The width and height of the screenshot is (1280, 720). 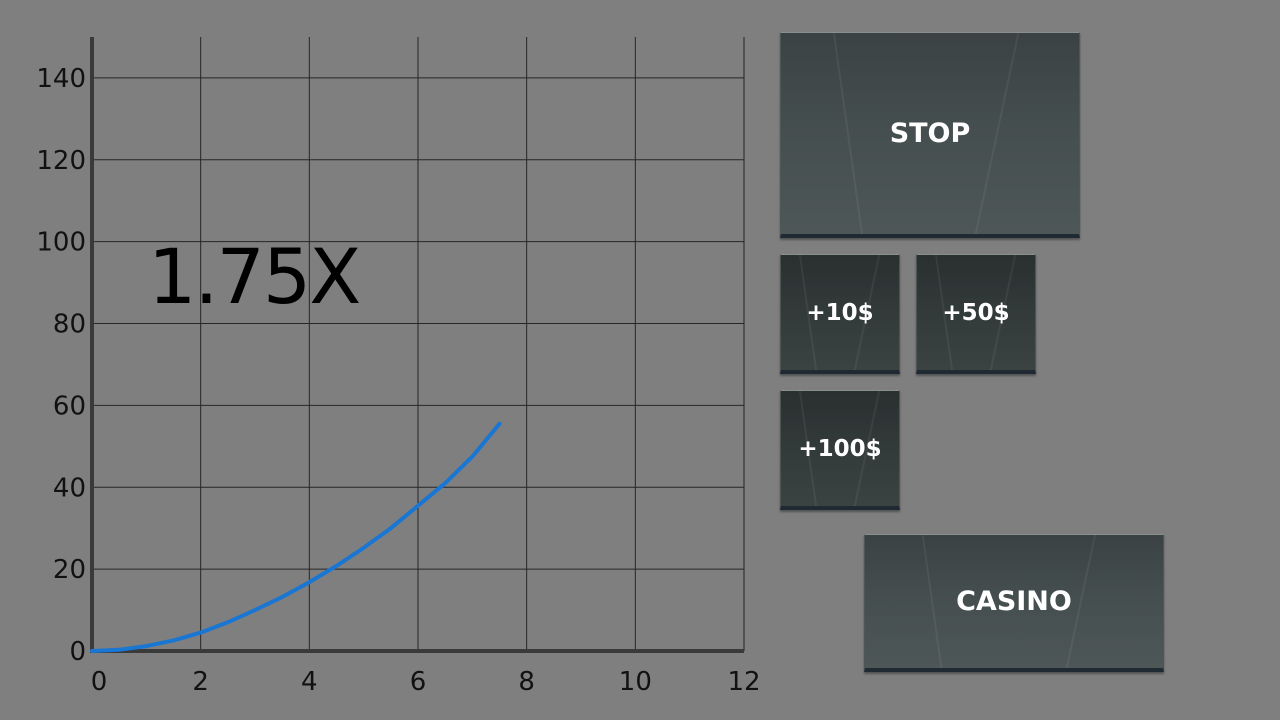 What do you see at coordinates (61, 161) in the screenshot?
I see `y-tick-label-120: 120` at bounding box center [61, 161].